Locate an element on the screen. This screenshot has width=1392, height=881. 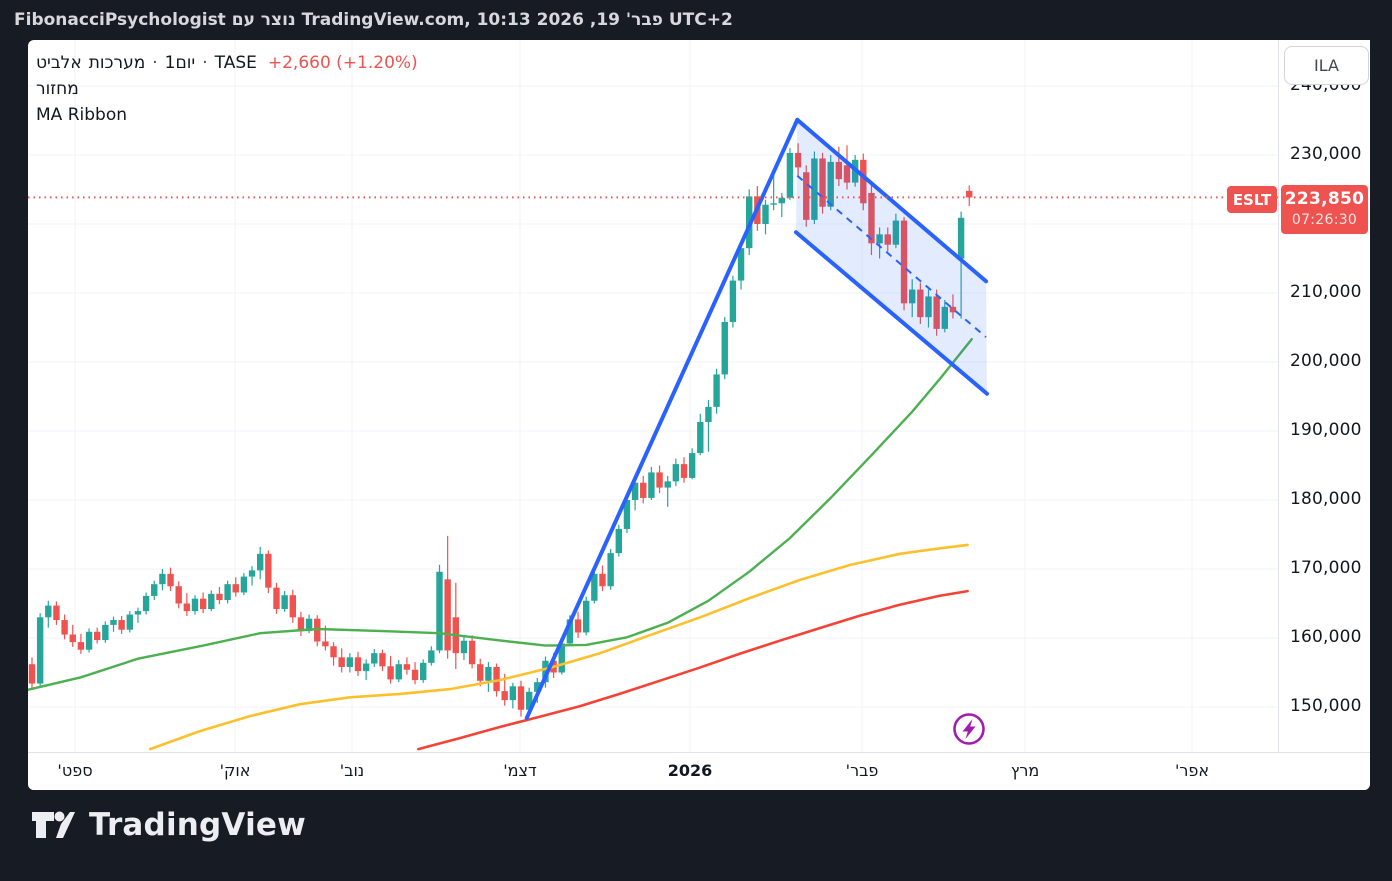
time-axis-label: אוק' is located at coordinates (235, 770).